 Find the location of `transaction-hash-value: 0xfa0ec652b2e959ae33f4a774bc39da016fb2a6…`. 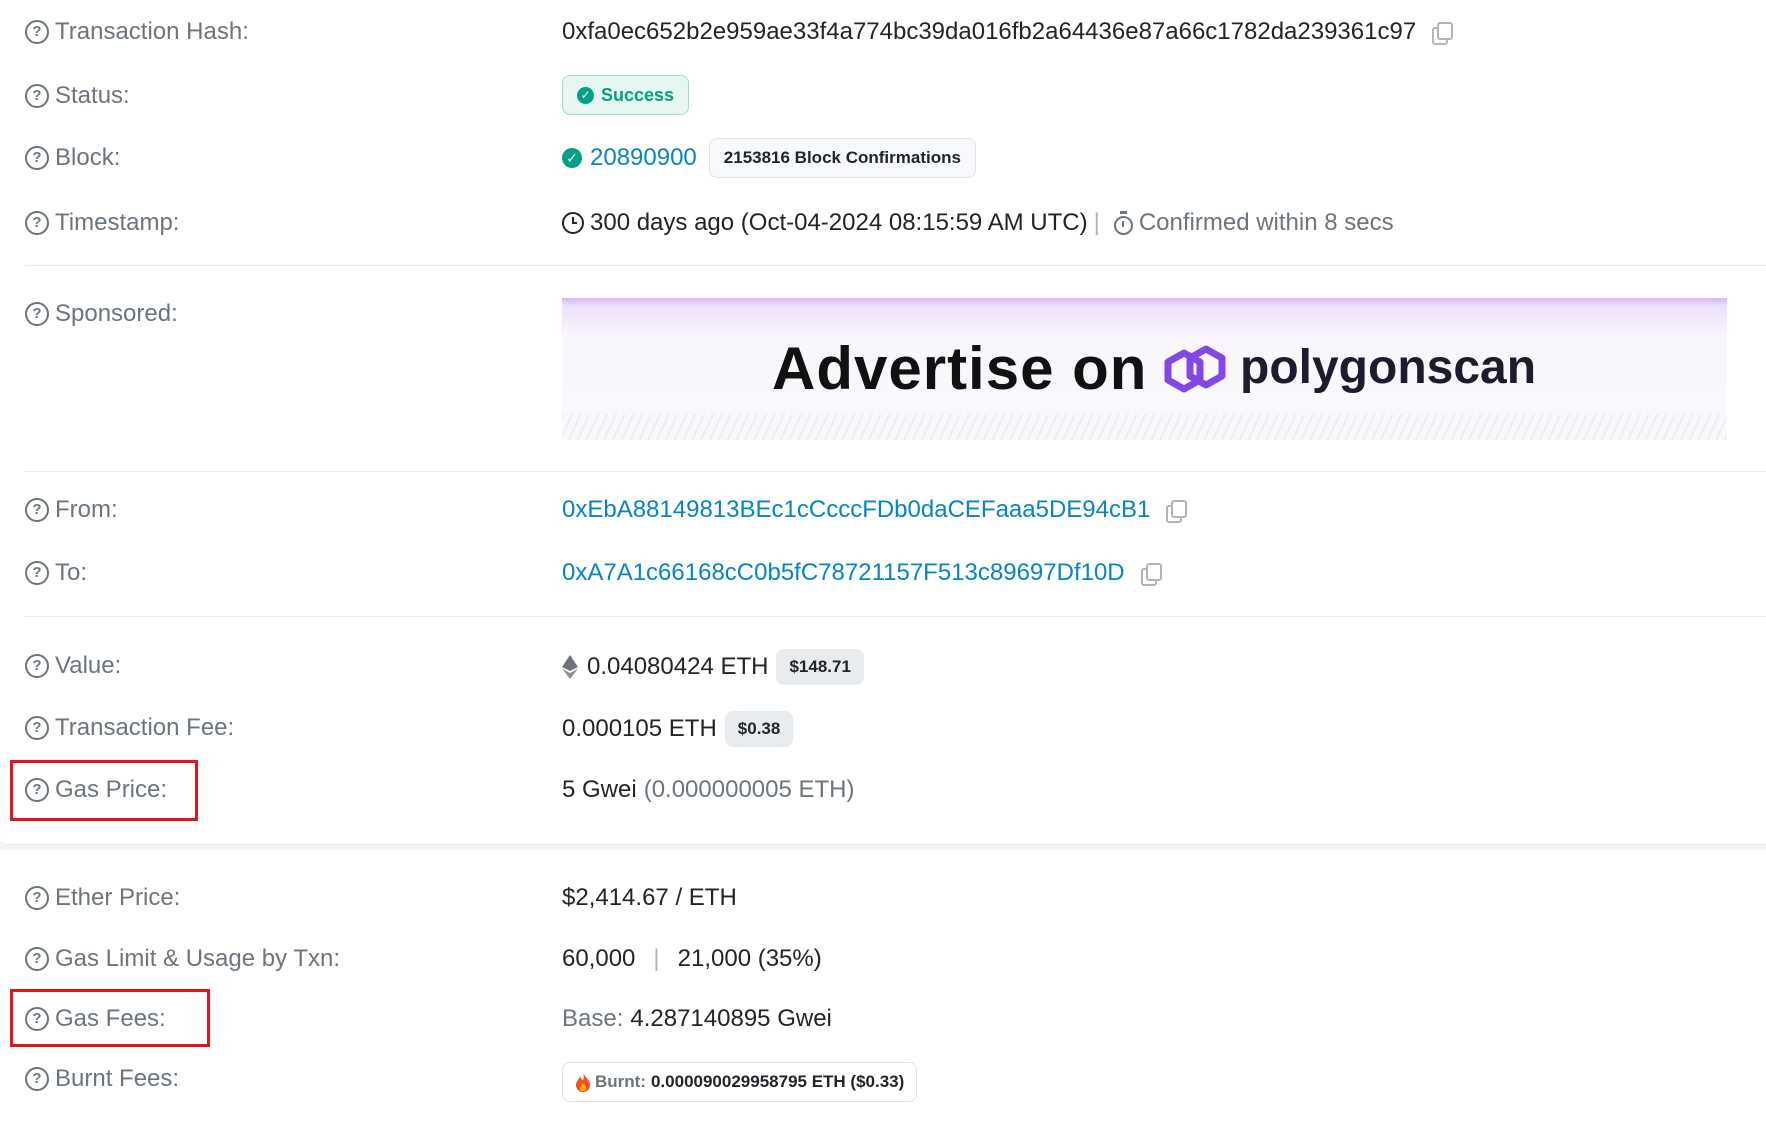

transaction-hash-value: 0xfa0ec652b2e959ae33f4a774bc39da016fb2a6… is located at coordinates (989, 31).